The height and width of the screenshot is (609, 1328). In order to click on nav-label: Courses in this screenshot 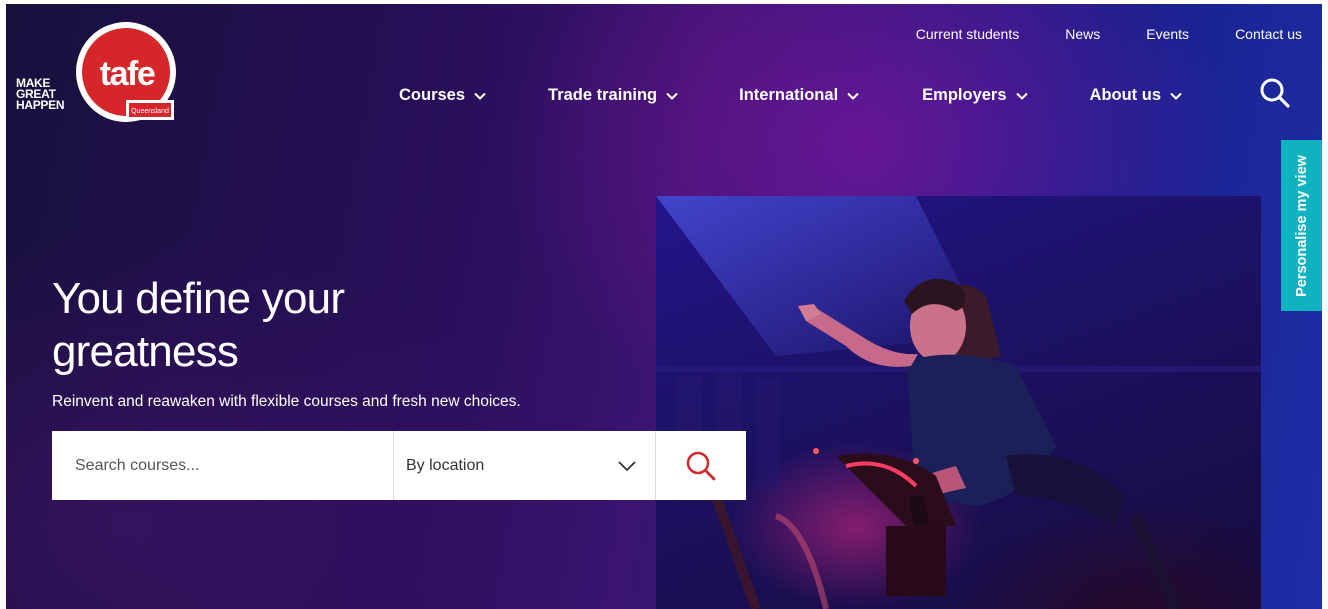, I will do `click(432, 95)`.